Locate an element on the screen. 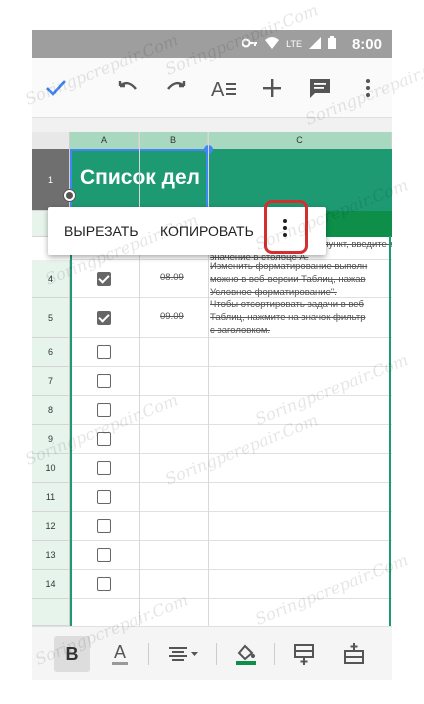 This screenshot has height=704, width=424. signal-icon is located at coordinates (315, 44).